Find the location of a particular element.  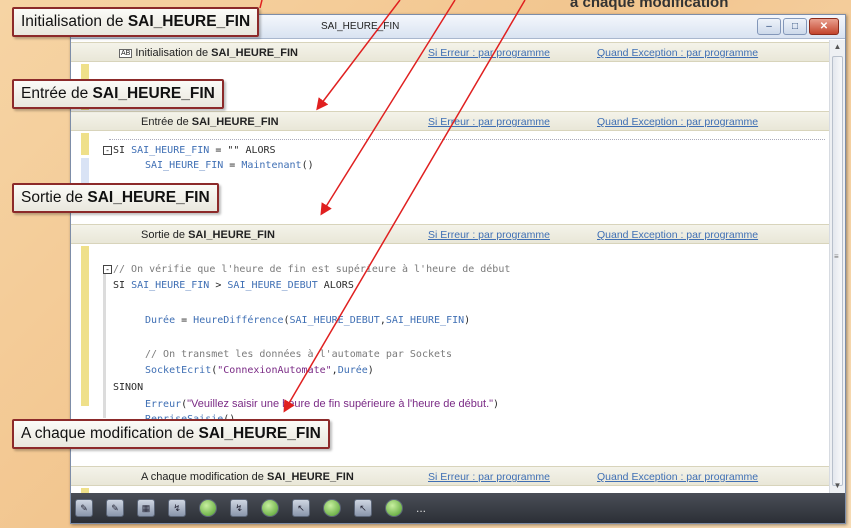

scroll-up-icon: ▲ is located at coordinates (837, 47).